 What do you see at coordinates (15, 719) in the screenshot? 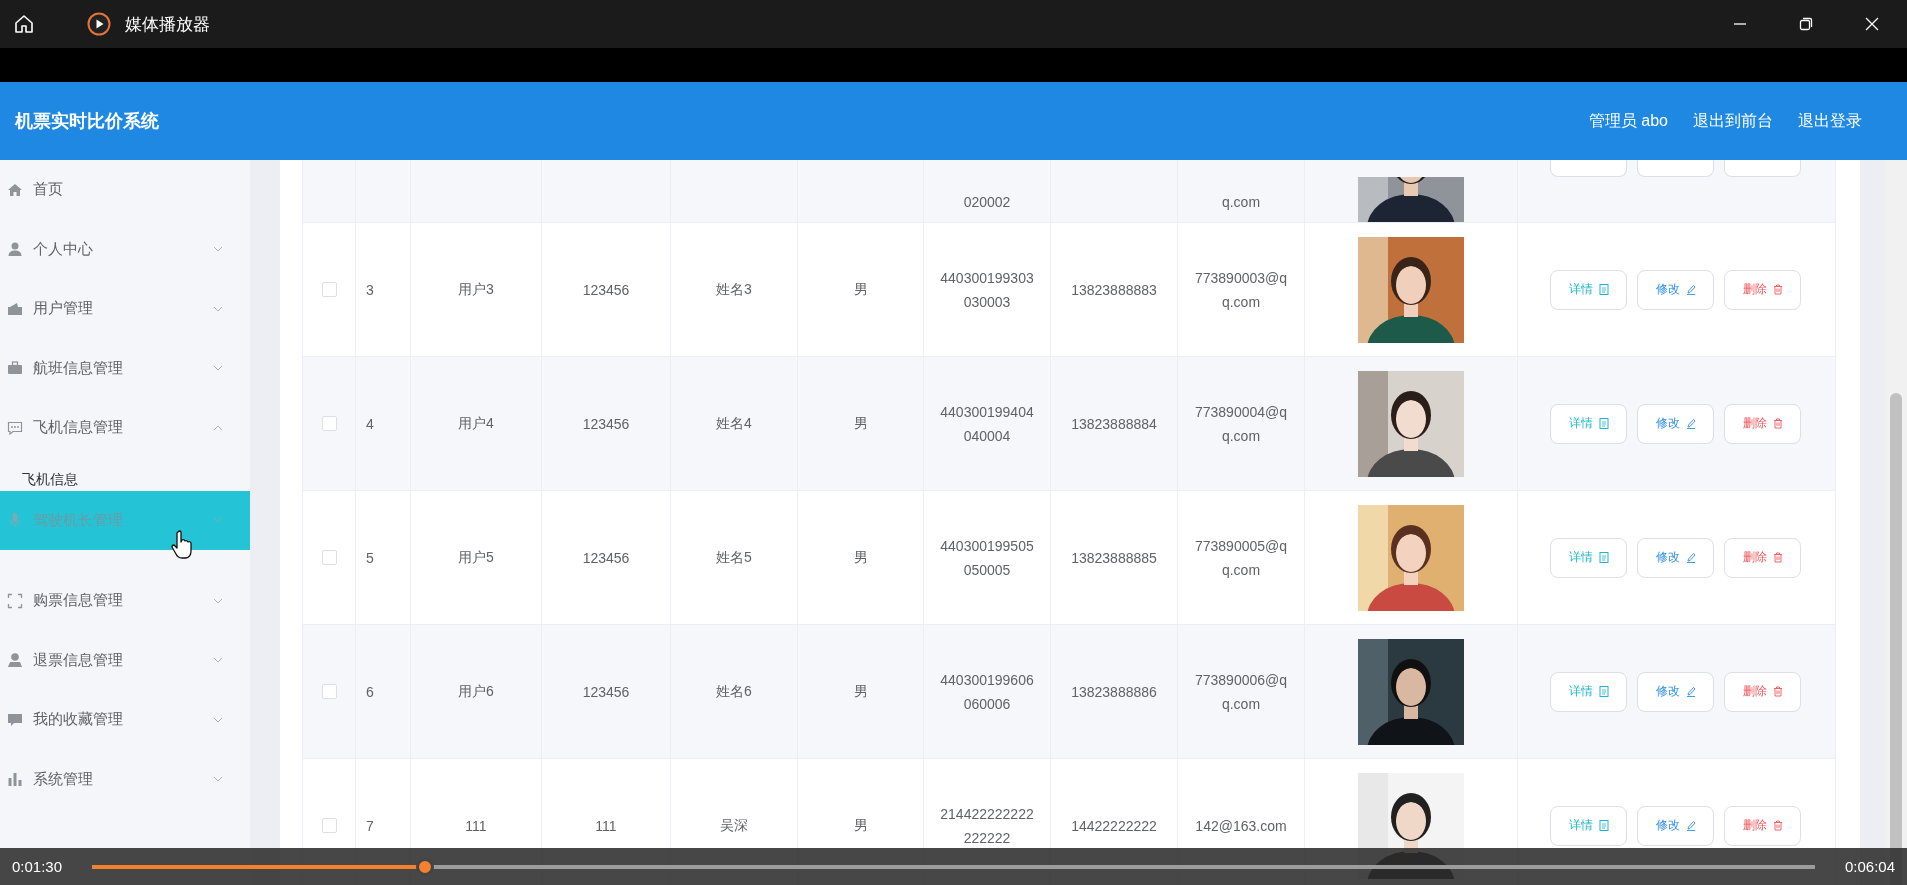
I see `comment-icon` at bounding box center [15, 719].